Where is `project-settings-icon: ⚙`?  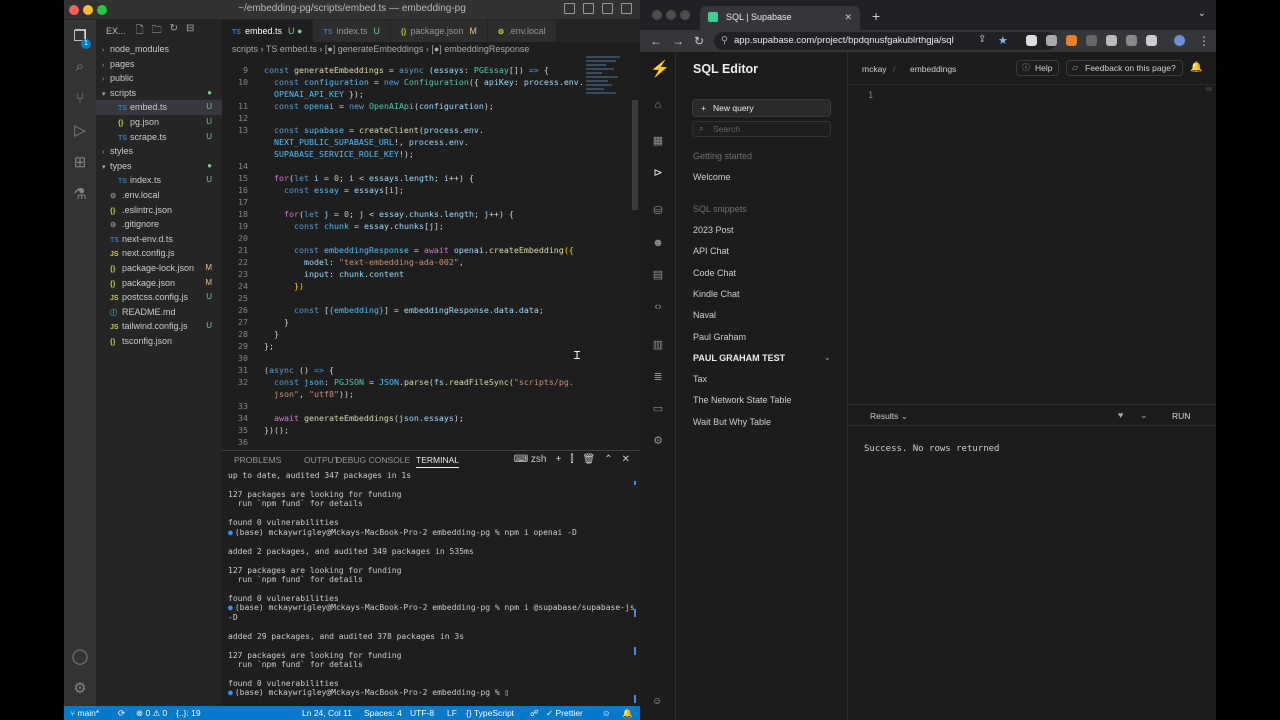
project-settings-icon: ⚙ is located at coordinates (658, 441).